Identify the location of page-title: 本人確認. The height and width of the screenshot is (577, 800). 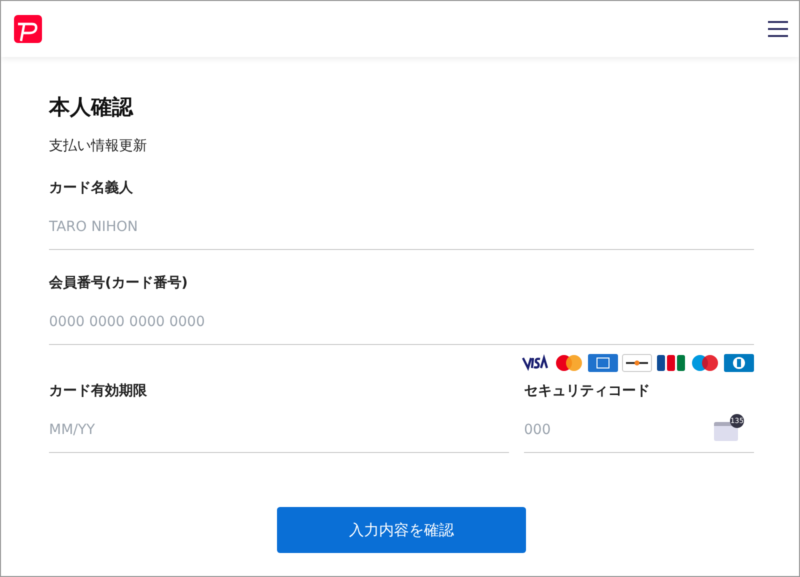
(91, 107).